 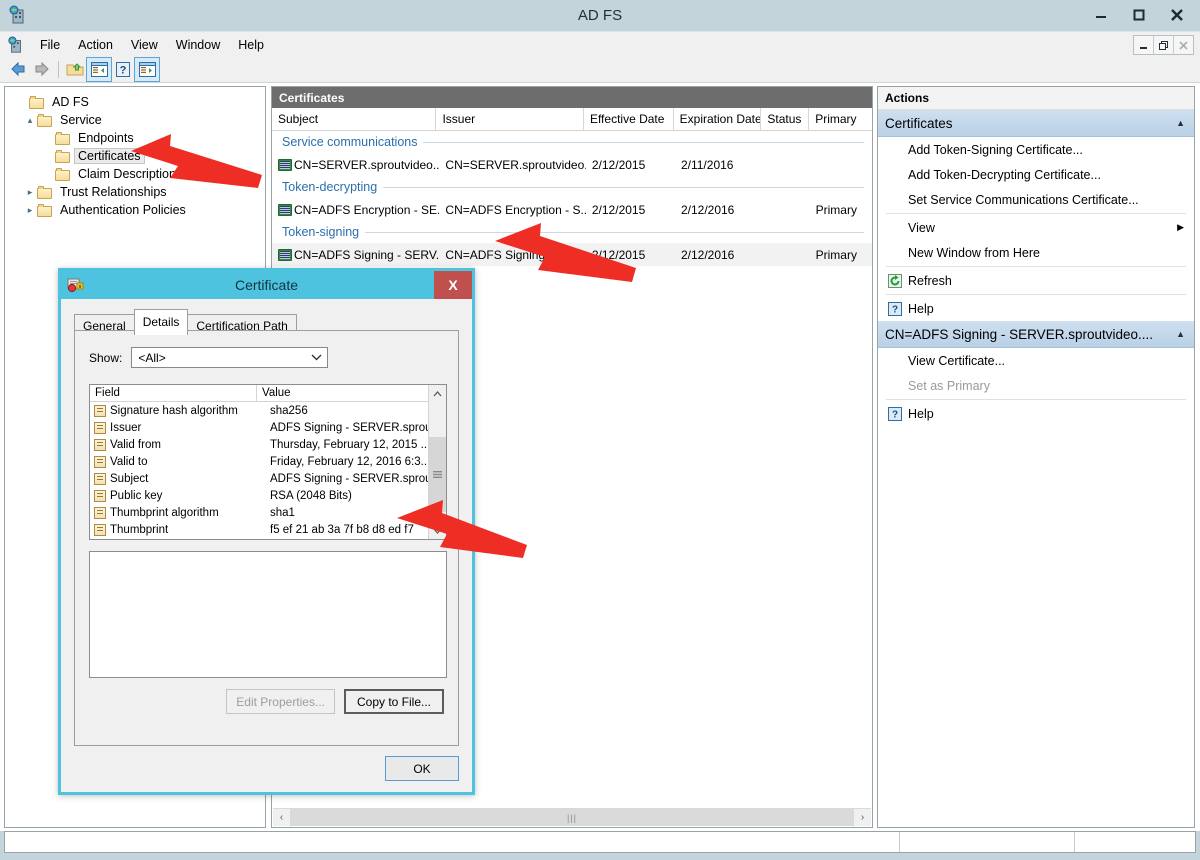 I want to click on column-header-status: Status, so click(x=785, y=119).